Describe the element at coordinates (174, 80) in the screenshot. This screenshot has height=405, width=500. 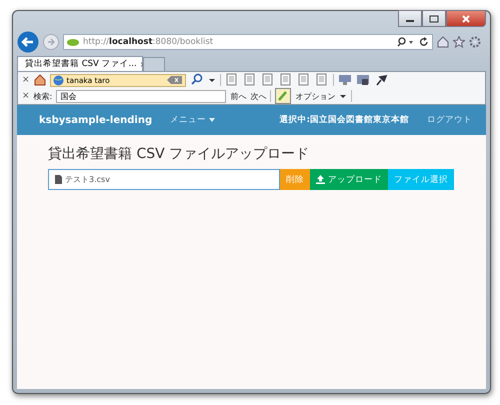
I see `clear-icon` at that location.